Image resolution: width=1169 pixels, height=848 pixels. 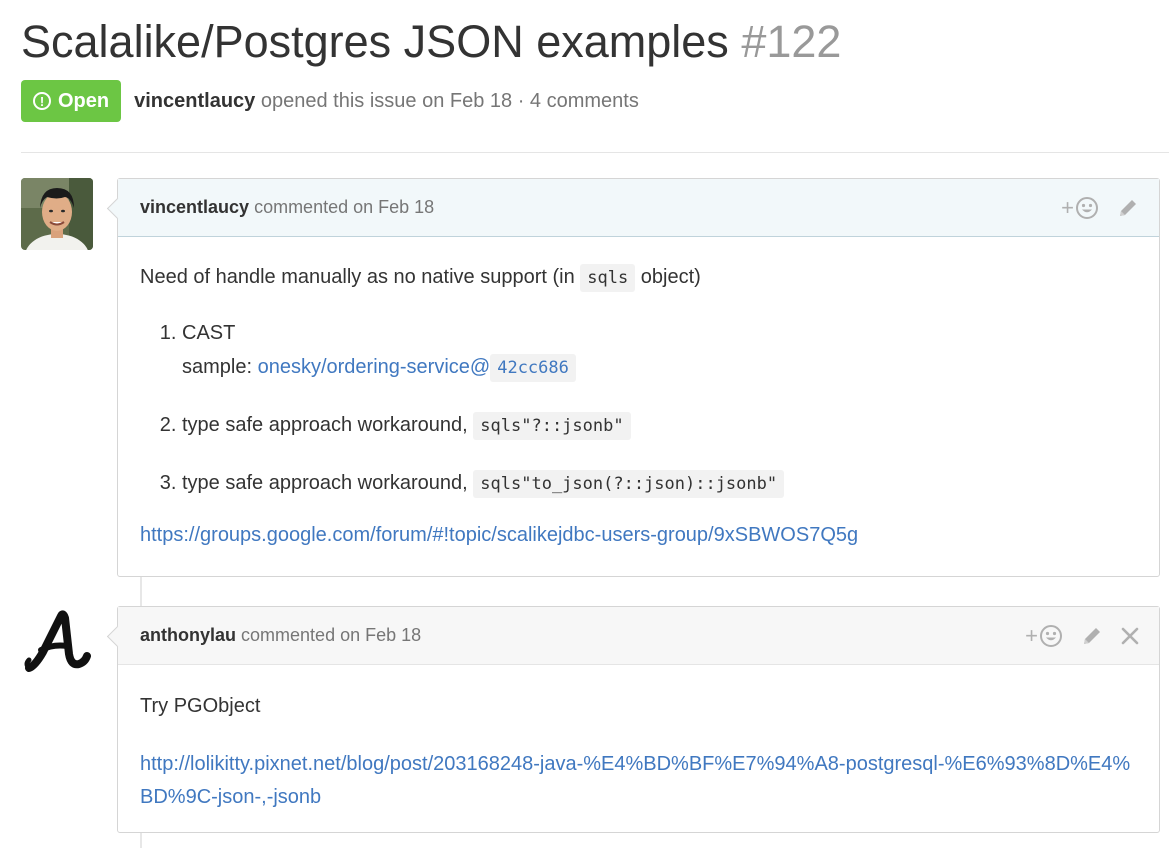 I want to click on sample-line: sample: onesky/ordering-service@ 42cc686, so click(x=659, y=367).